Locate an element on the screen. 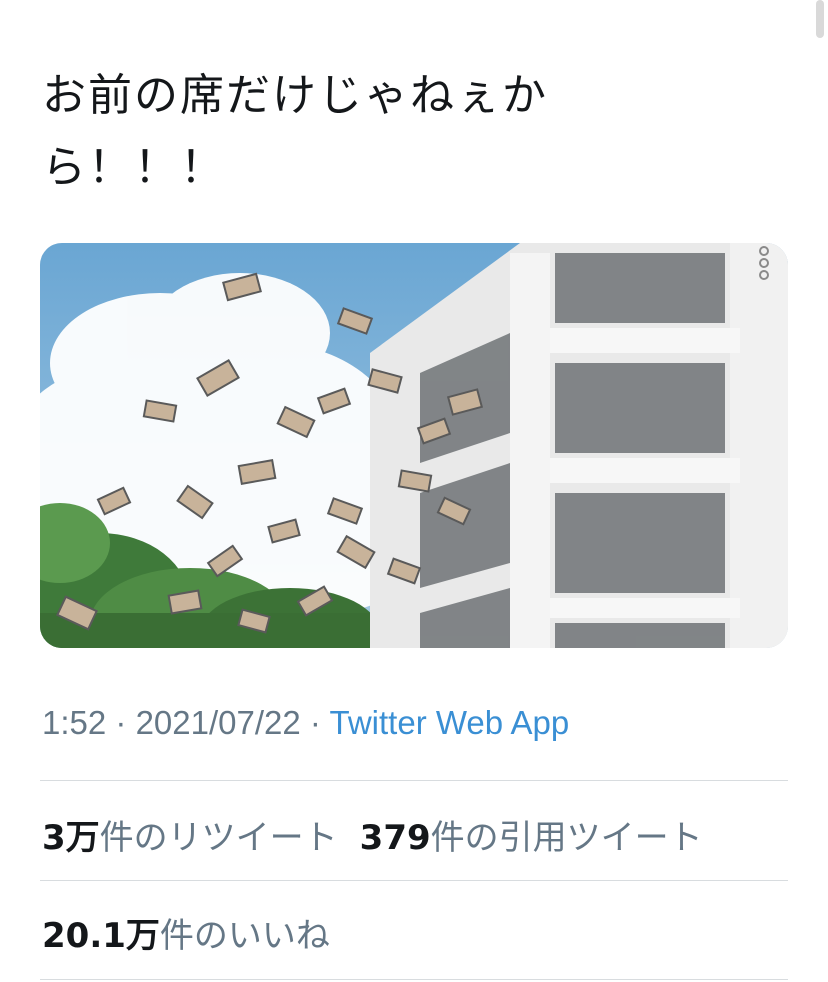  quotes-count: 379 is located at coordinates (395, 838).